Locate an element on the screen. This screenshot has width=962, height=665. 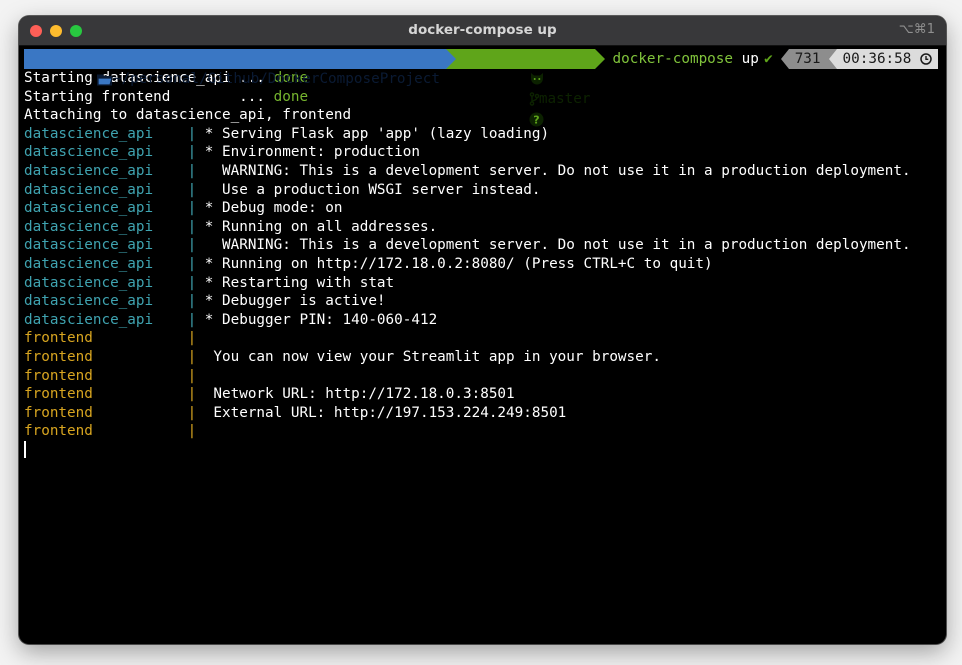
git-branch-name: master is located at coordinates (564, 99).